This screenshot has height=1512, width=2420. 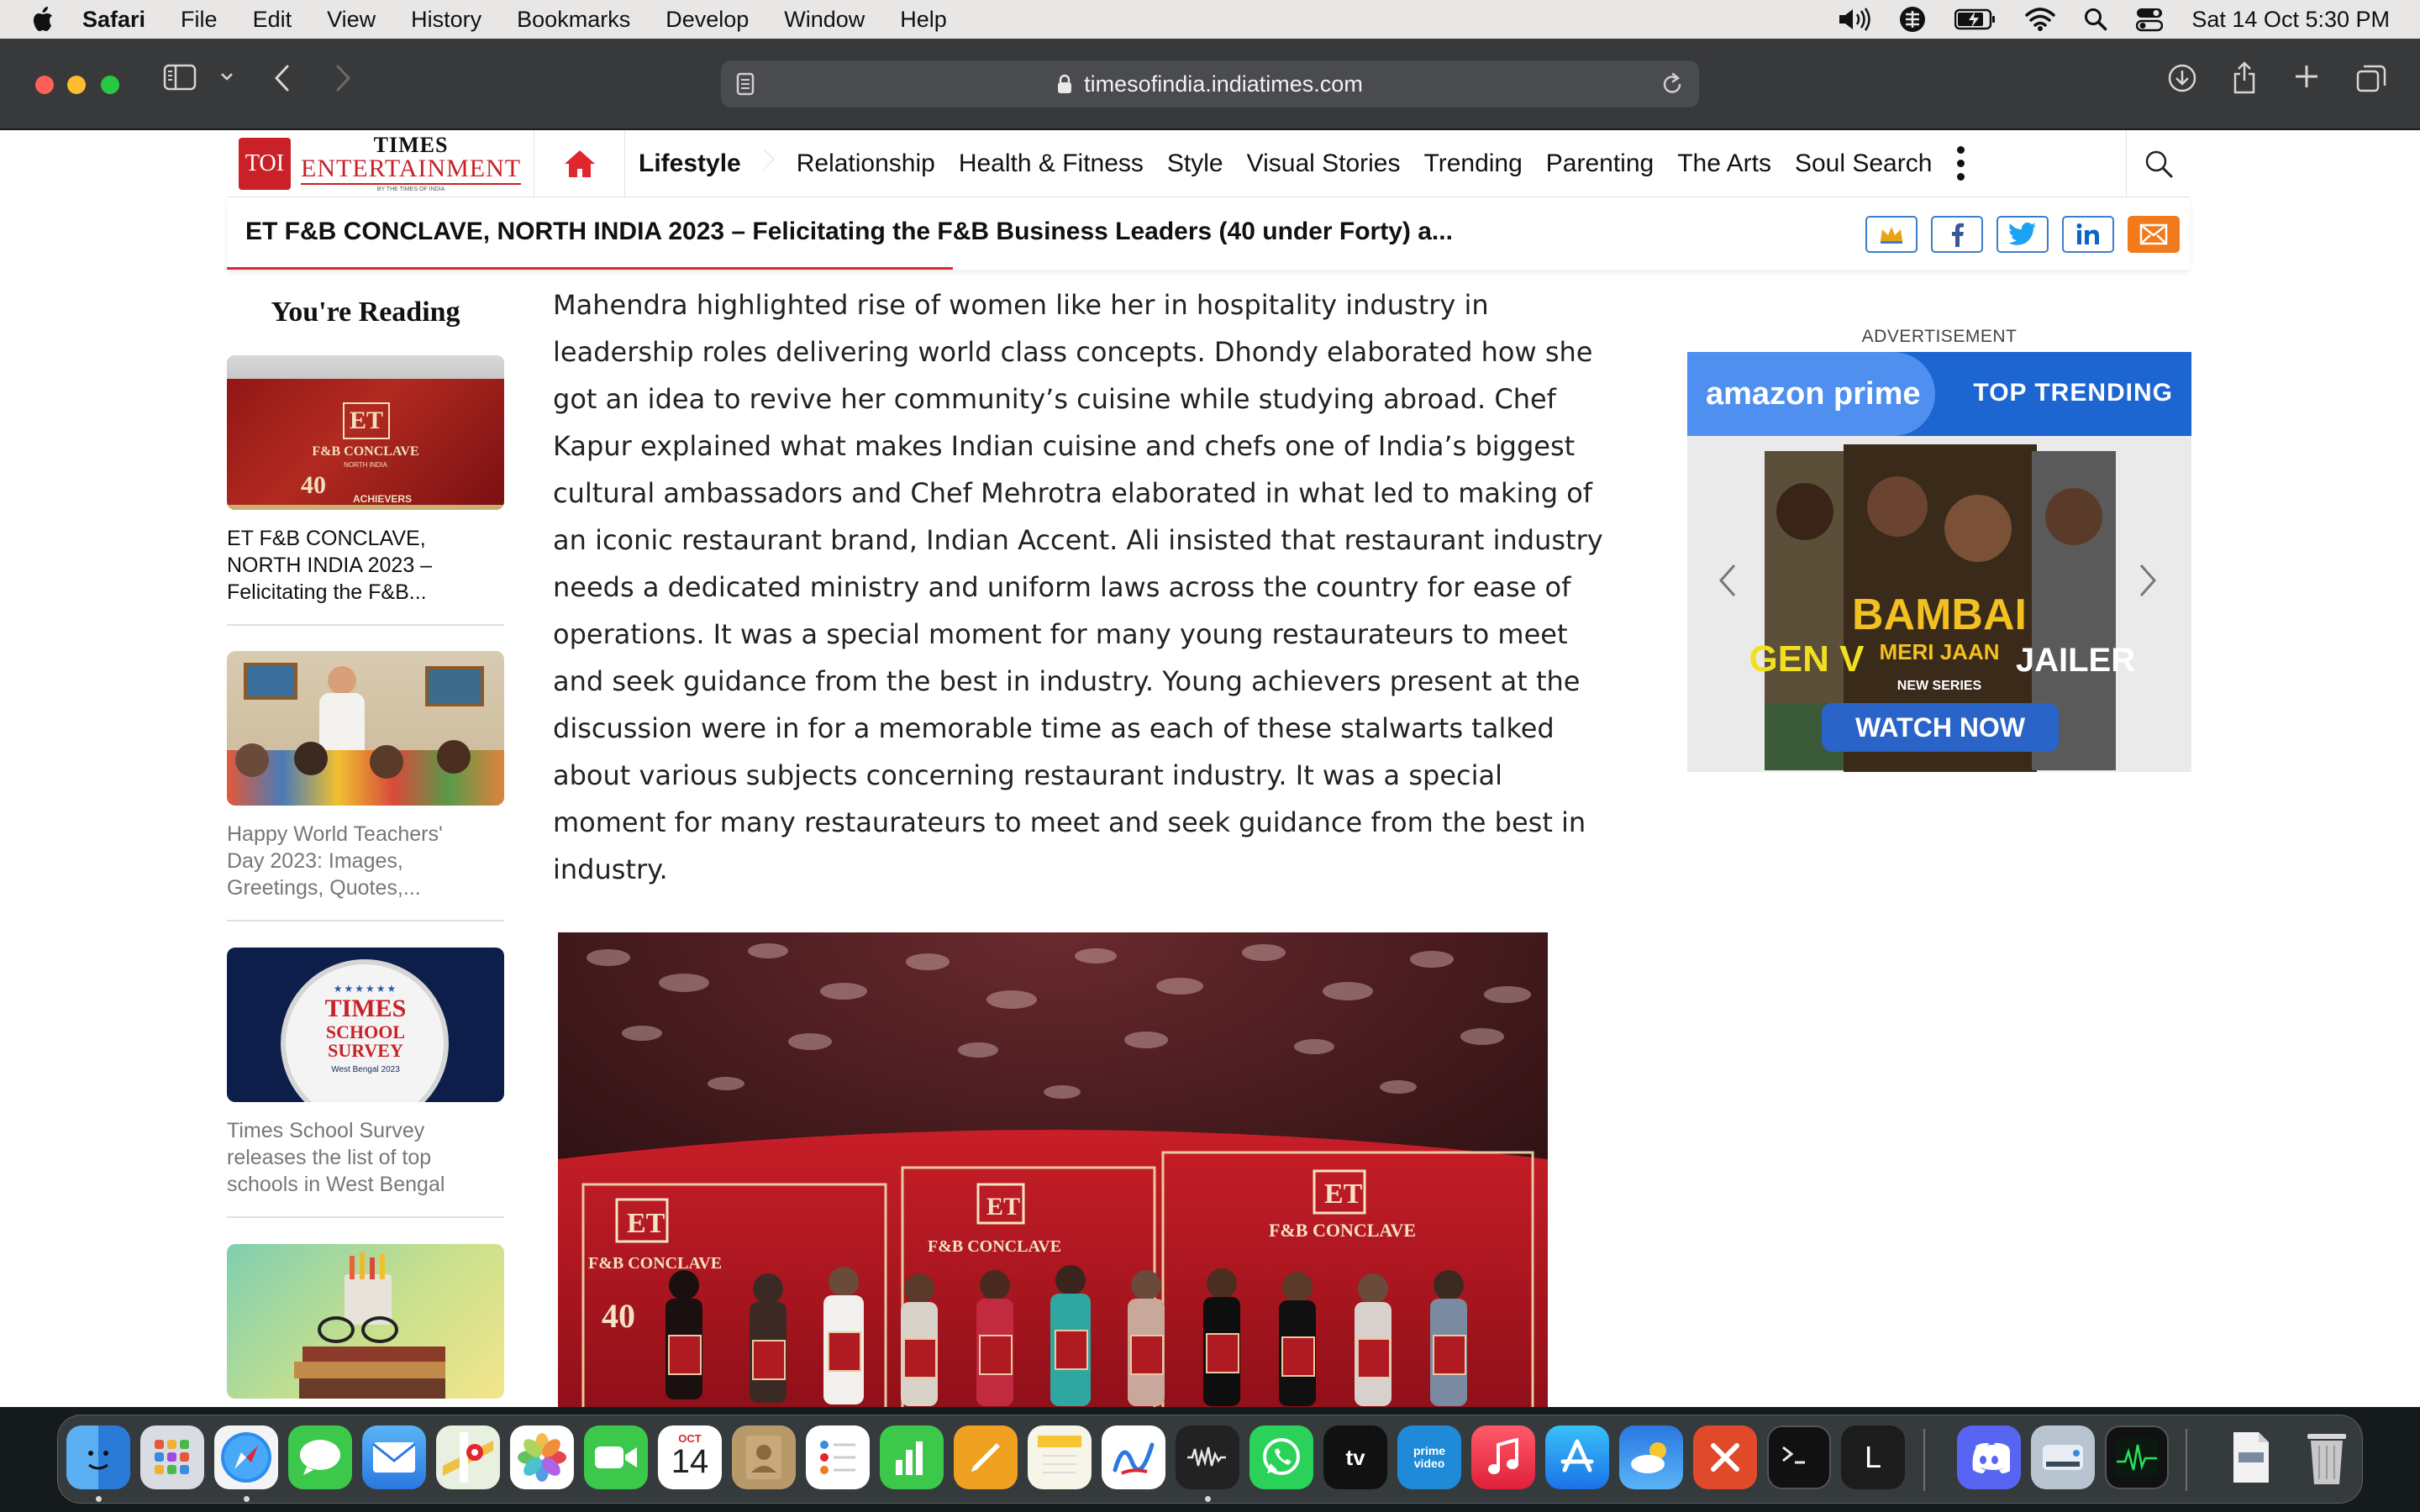 What do you see at coordinates (44, 19) in the screenshot?
I see `apple-menu-icon` at bounding box center [44, 19].